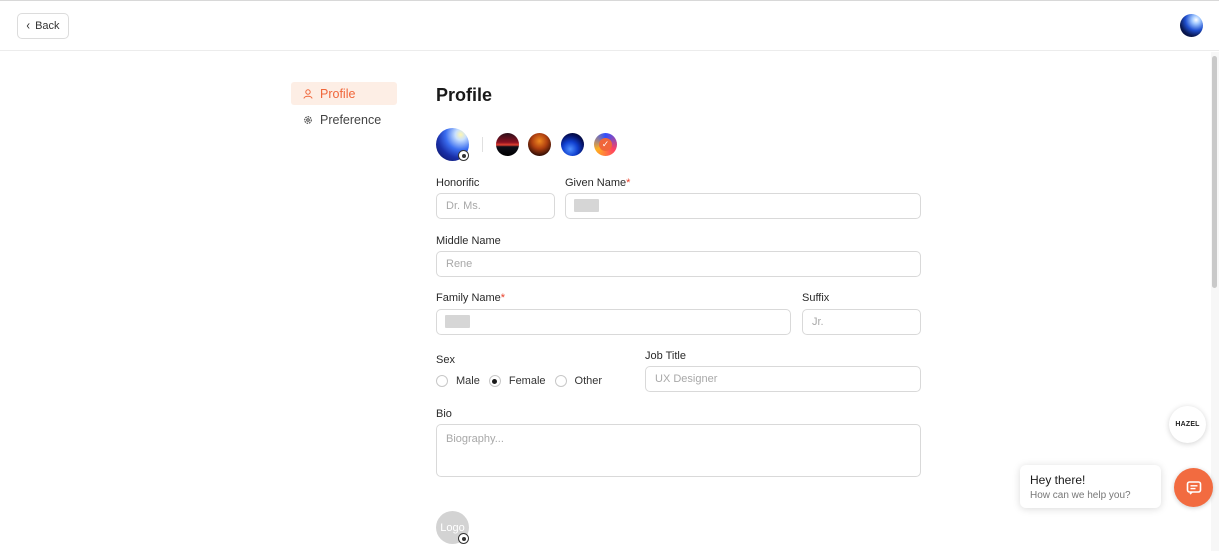  I want to click on honorific-label: Honorific, so click(458, 183).